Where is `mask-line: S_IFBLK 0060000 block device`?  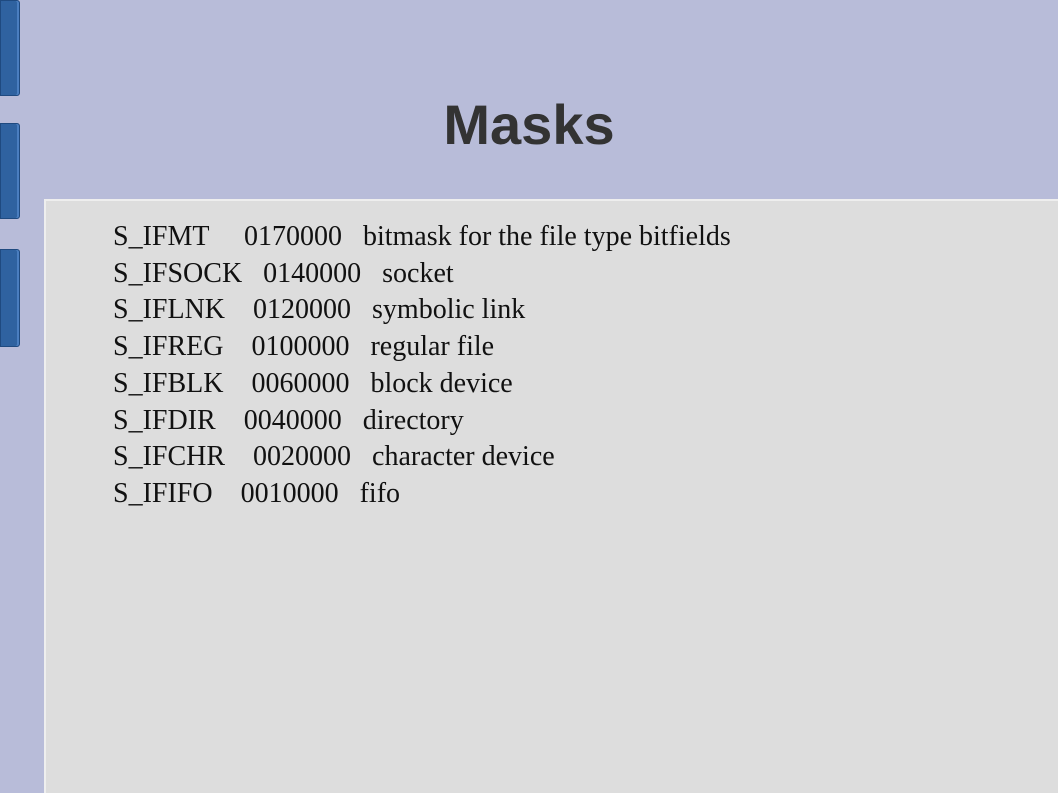
mask-line: S_IFBLK 0060000 block device is located at coordinates (313, 383).